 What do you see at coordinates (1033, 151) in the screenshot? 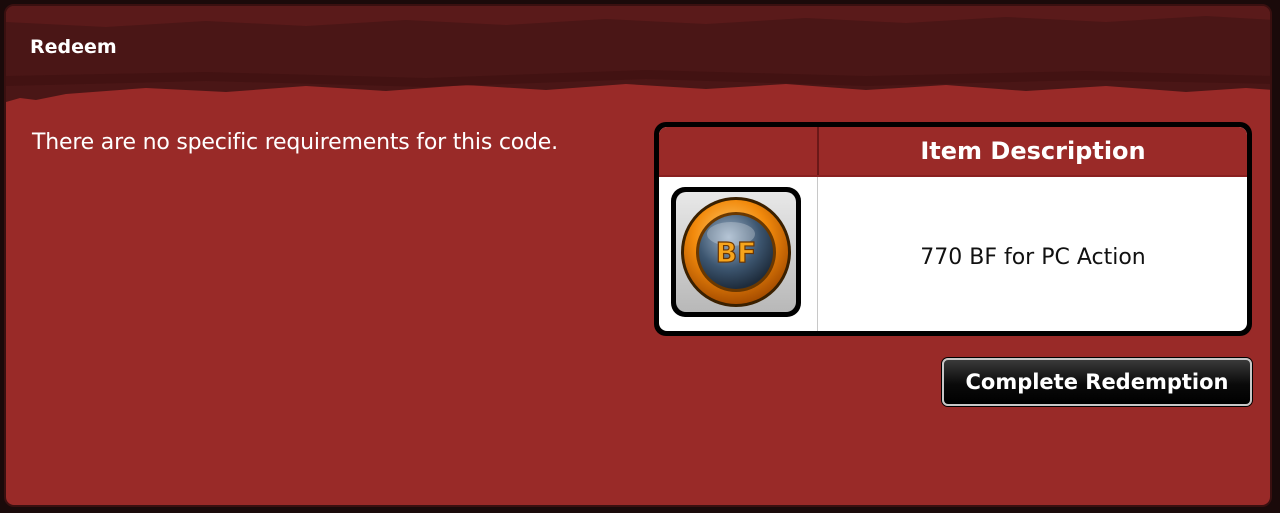
I see `column-header-item-description: Item Description` at bounding box center [1033, 151].